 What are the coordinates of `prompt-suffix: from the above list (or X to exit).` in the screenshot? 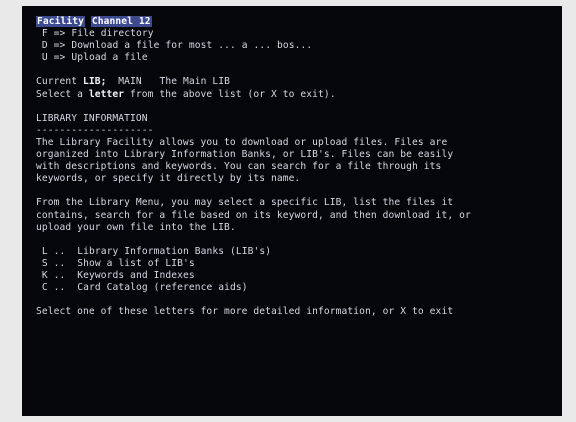 It's located at (230, 94).